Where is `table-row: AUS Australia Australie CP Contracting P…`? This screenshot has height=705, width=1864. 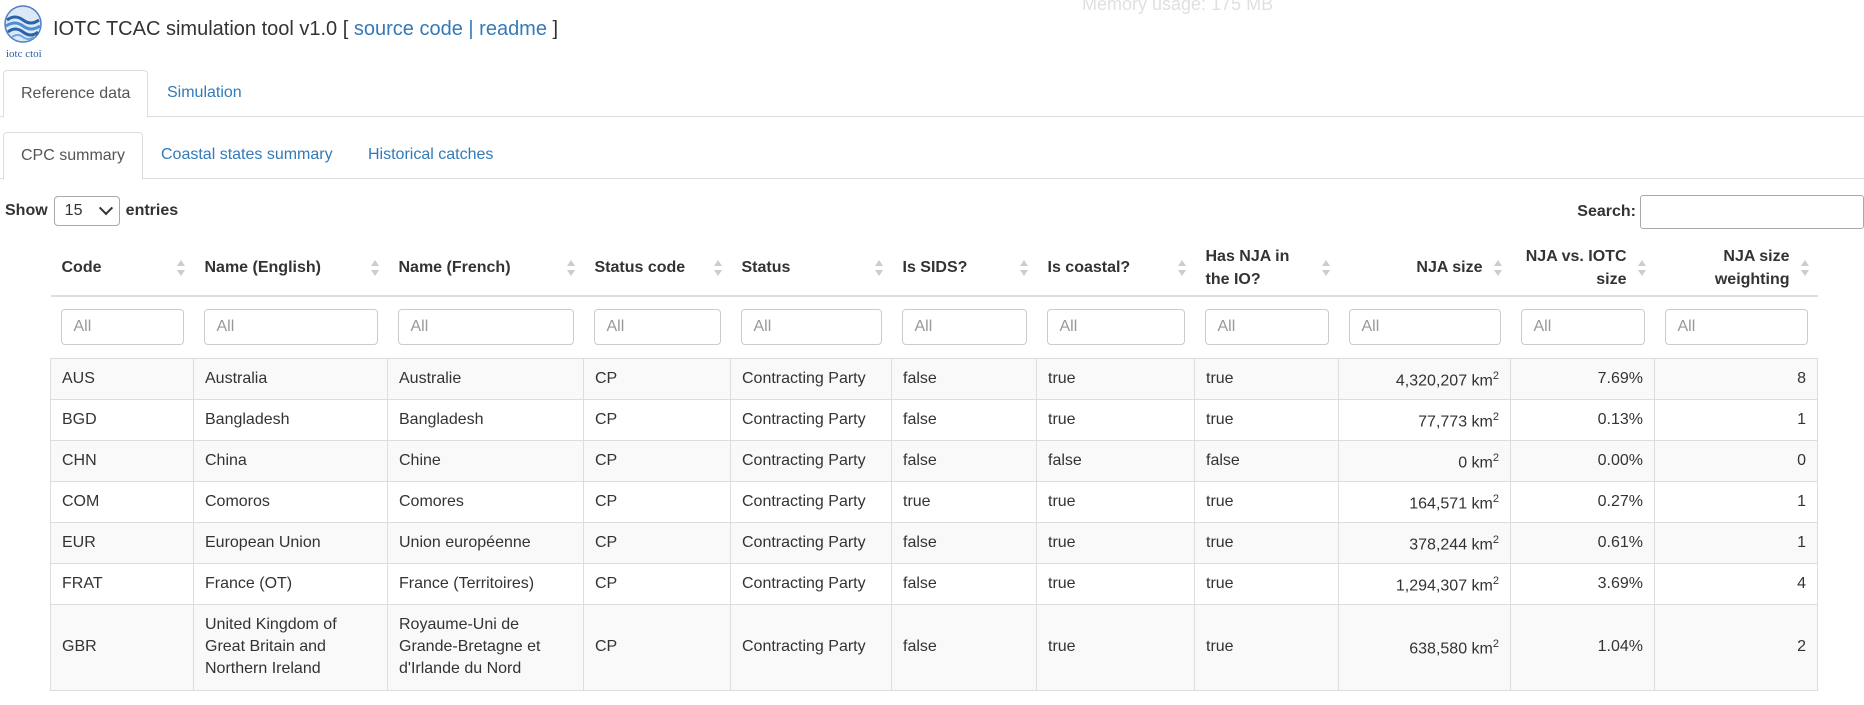 table-row: AUS Australia Australie CP Contracting P… is located at coordinates (934, 378).